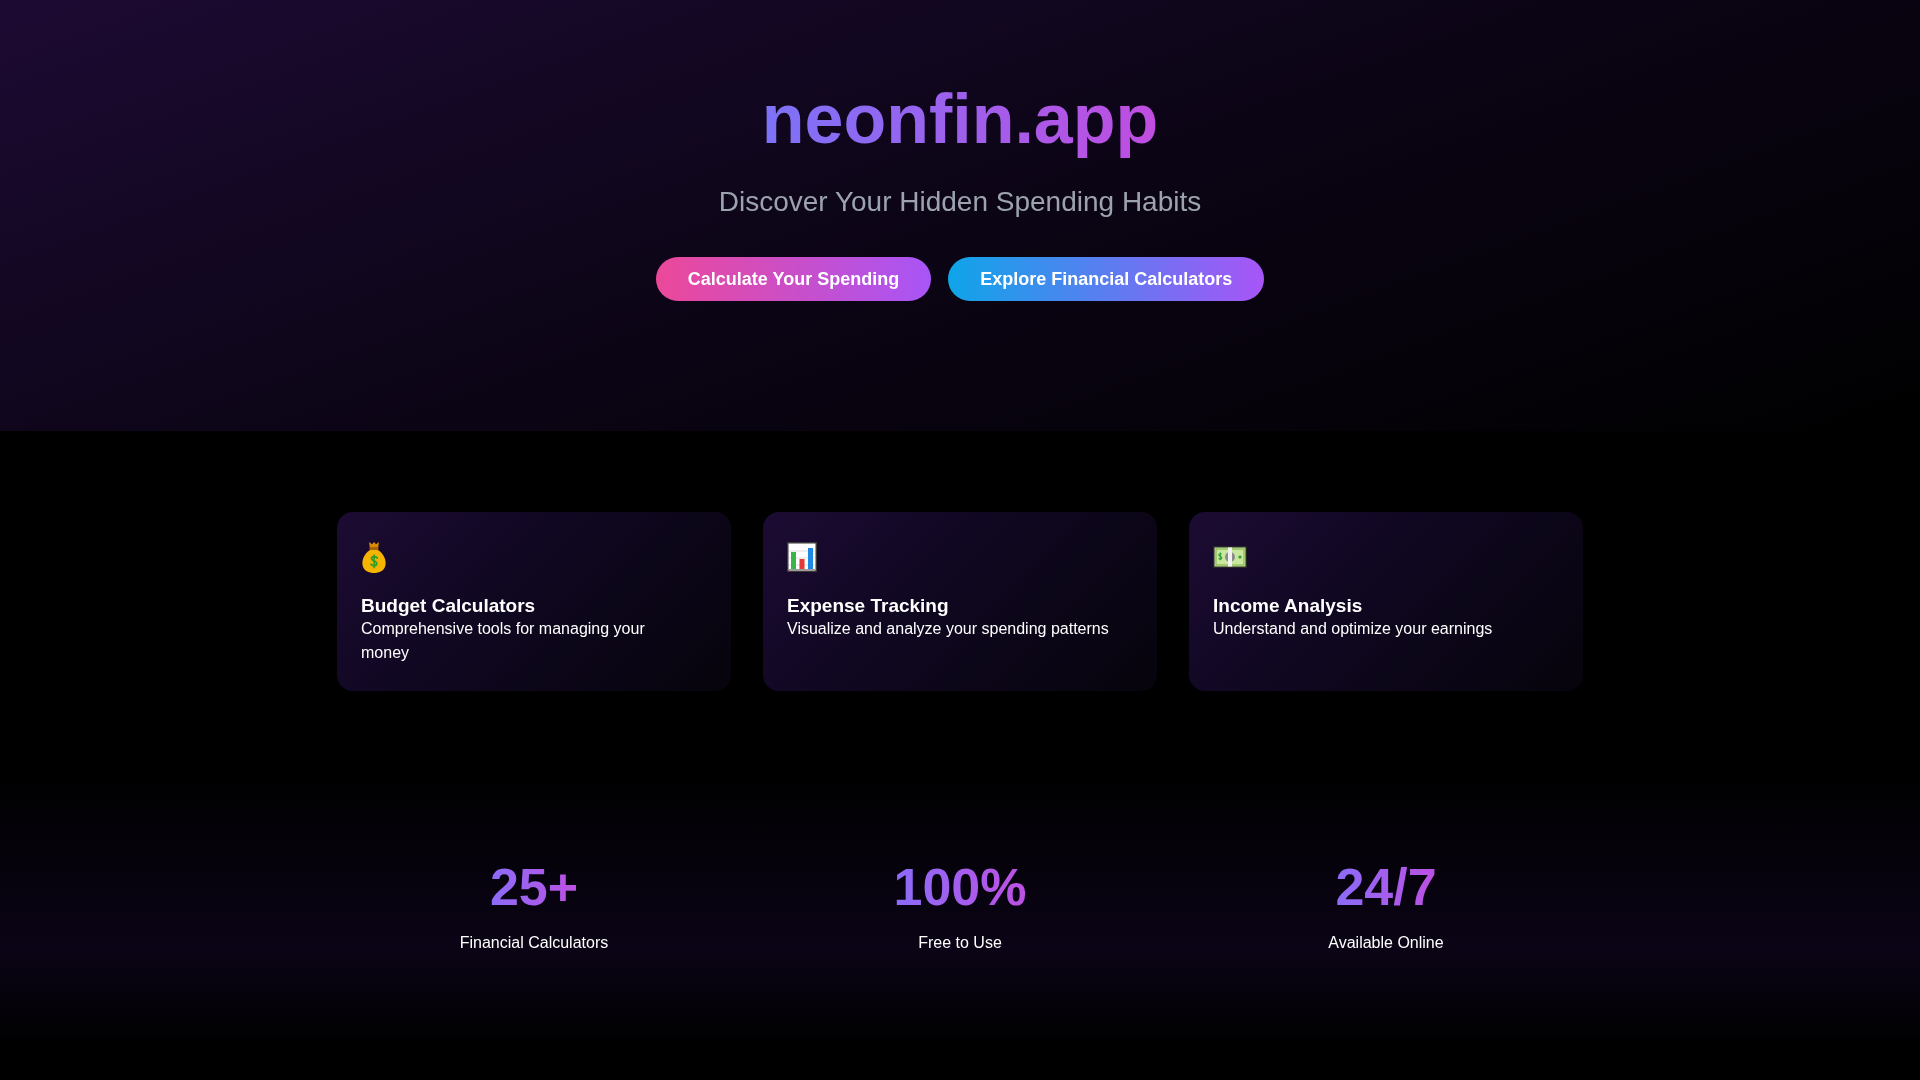 The image size is (1920, 1080). I want to click on feature-description: Comprehensive tools for managing your money, so click(503, 641).